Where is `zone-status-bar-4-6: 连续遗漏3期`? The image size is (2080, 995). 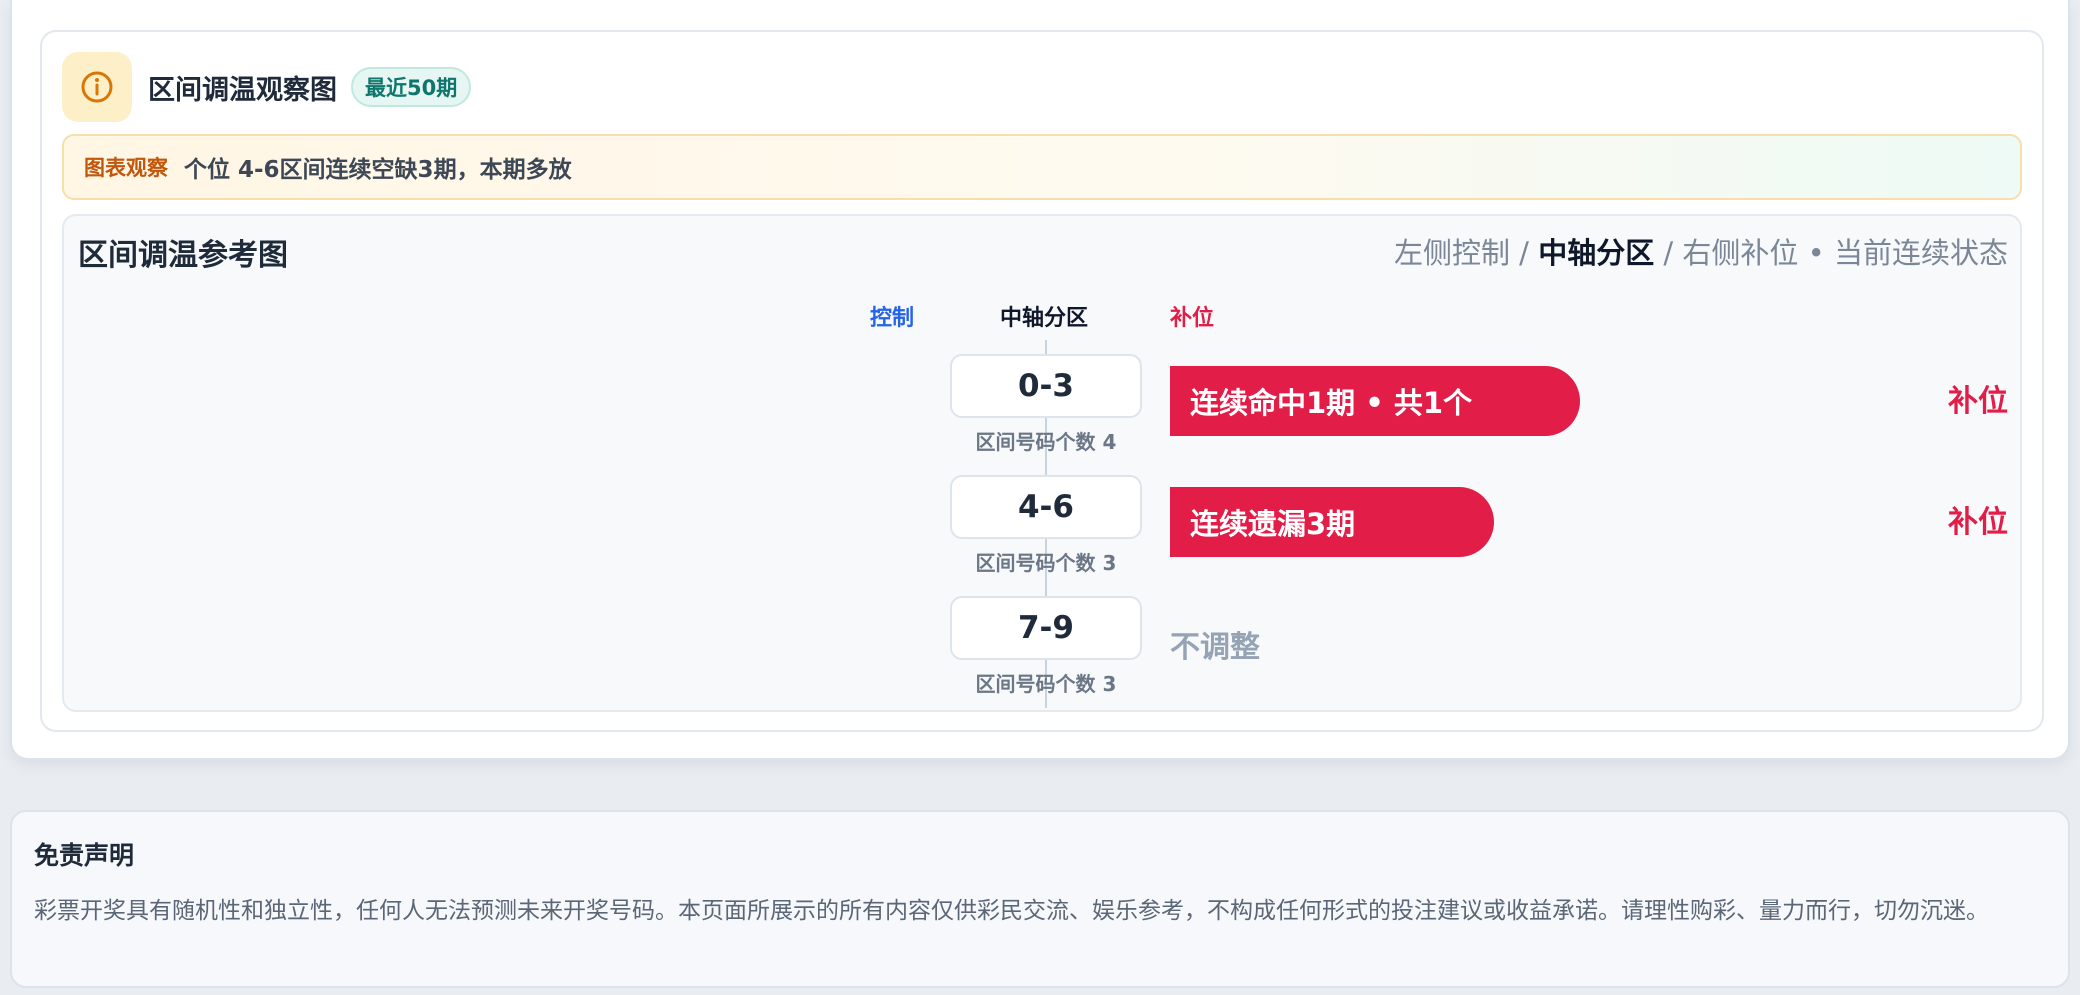 zone-status-bar-4-6: 连续遗漏3期 is located at coordinates (1332, 522).